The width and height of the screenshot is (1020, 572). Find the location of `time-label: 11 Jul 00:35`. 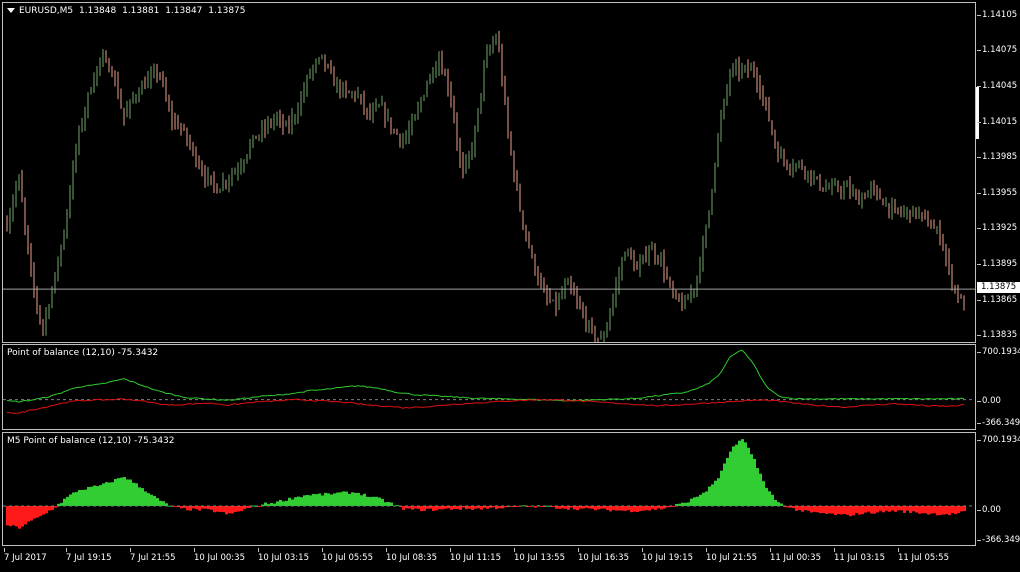

time-label: 11 Jul 00:35 is located at coordinates (795, 555).